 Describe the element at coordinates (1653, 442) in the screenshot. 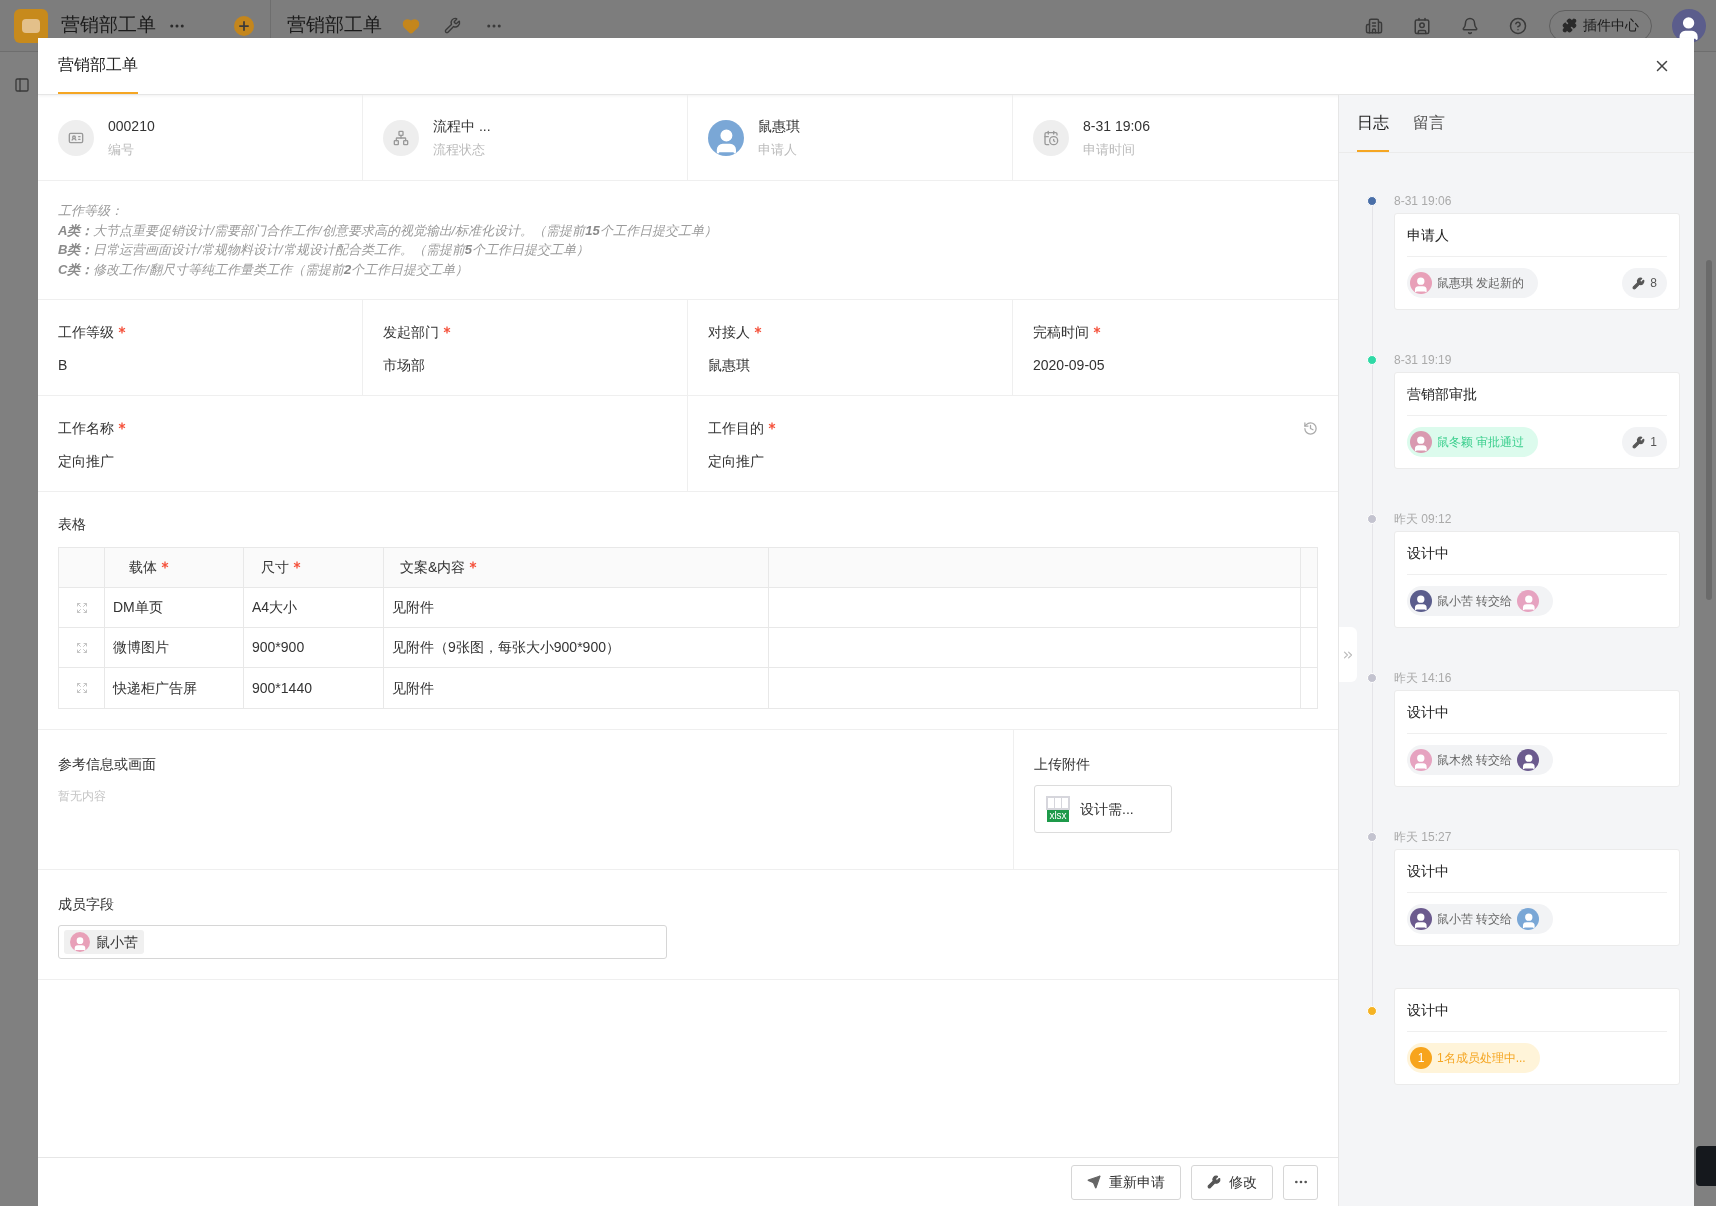

I see `edit-count-number: 1` at that location.